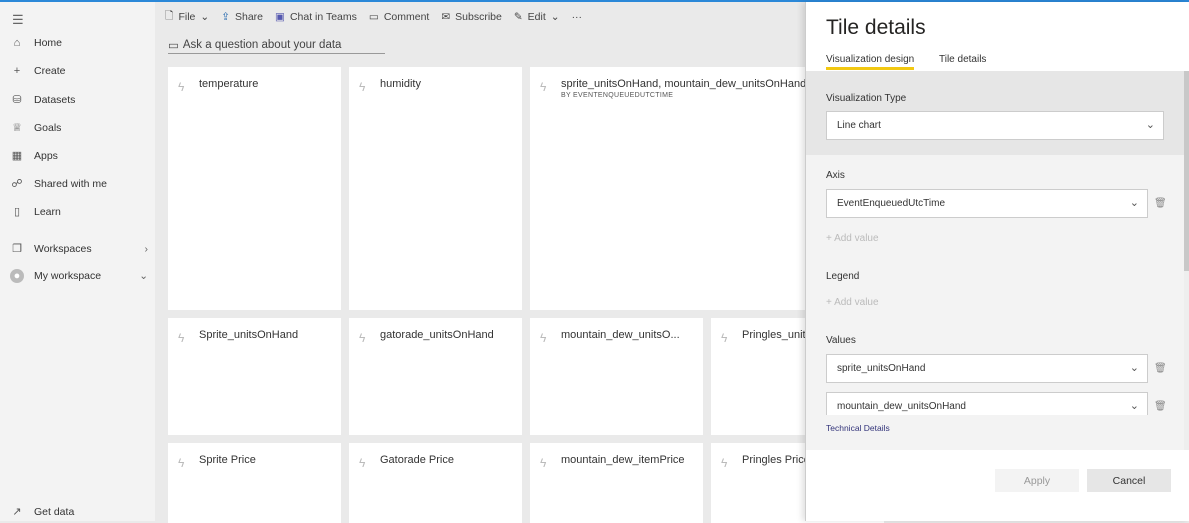 This screenshot has width=1189, height=523. I want to click on sidebar-item-goals: ♕ Goals, so click(80, 128).